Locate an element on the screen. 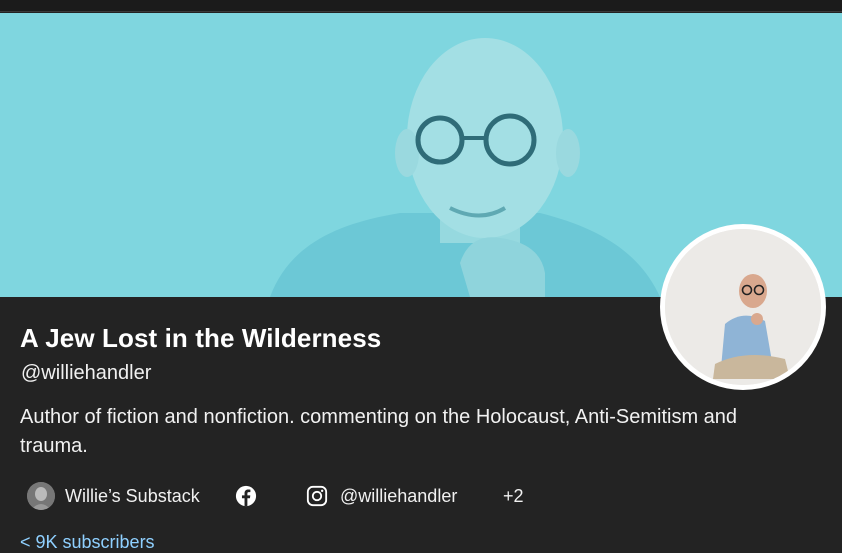  facebook-link is located at coordinates (246, 496).